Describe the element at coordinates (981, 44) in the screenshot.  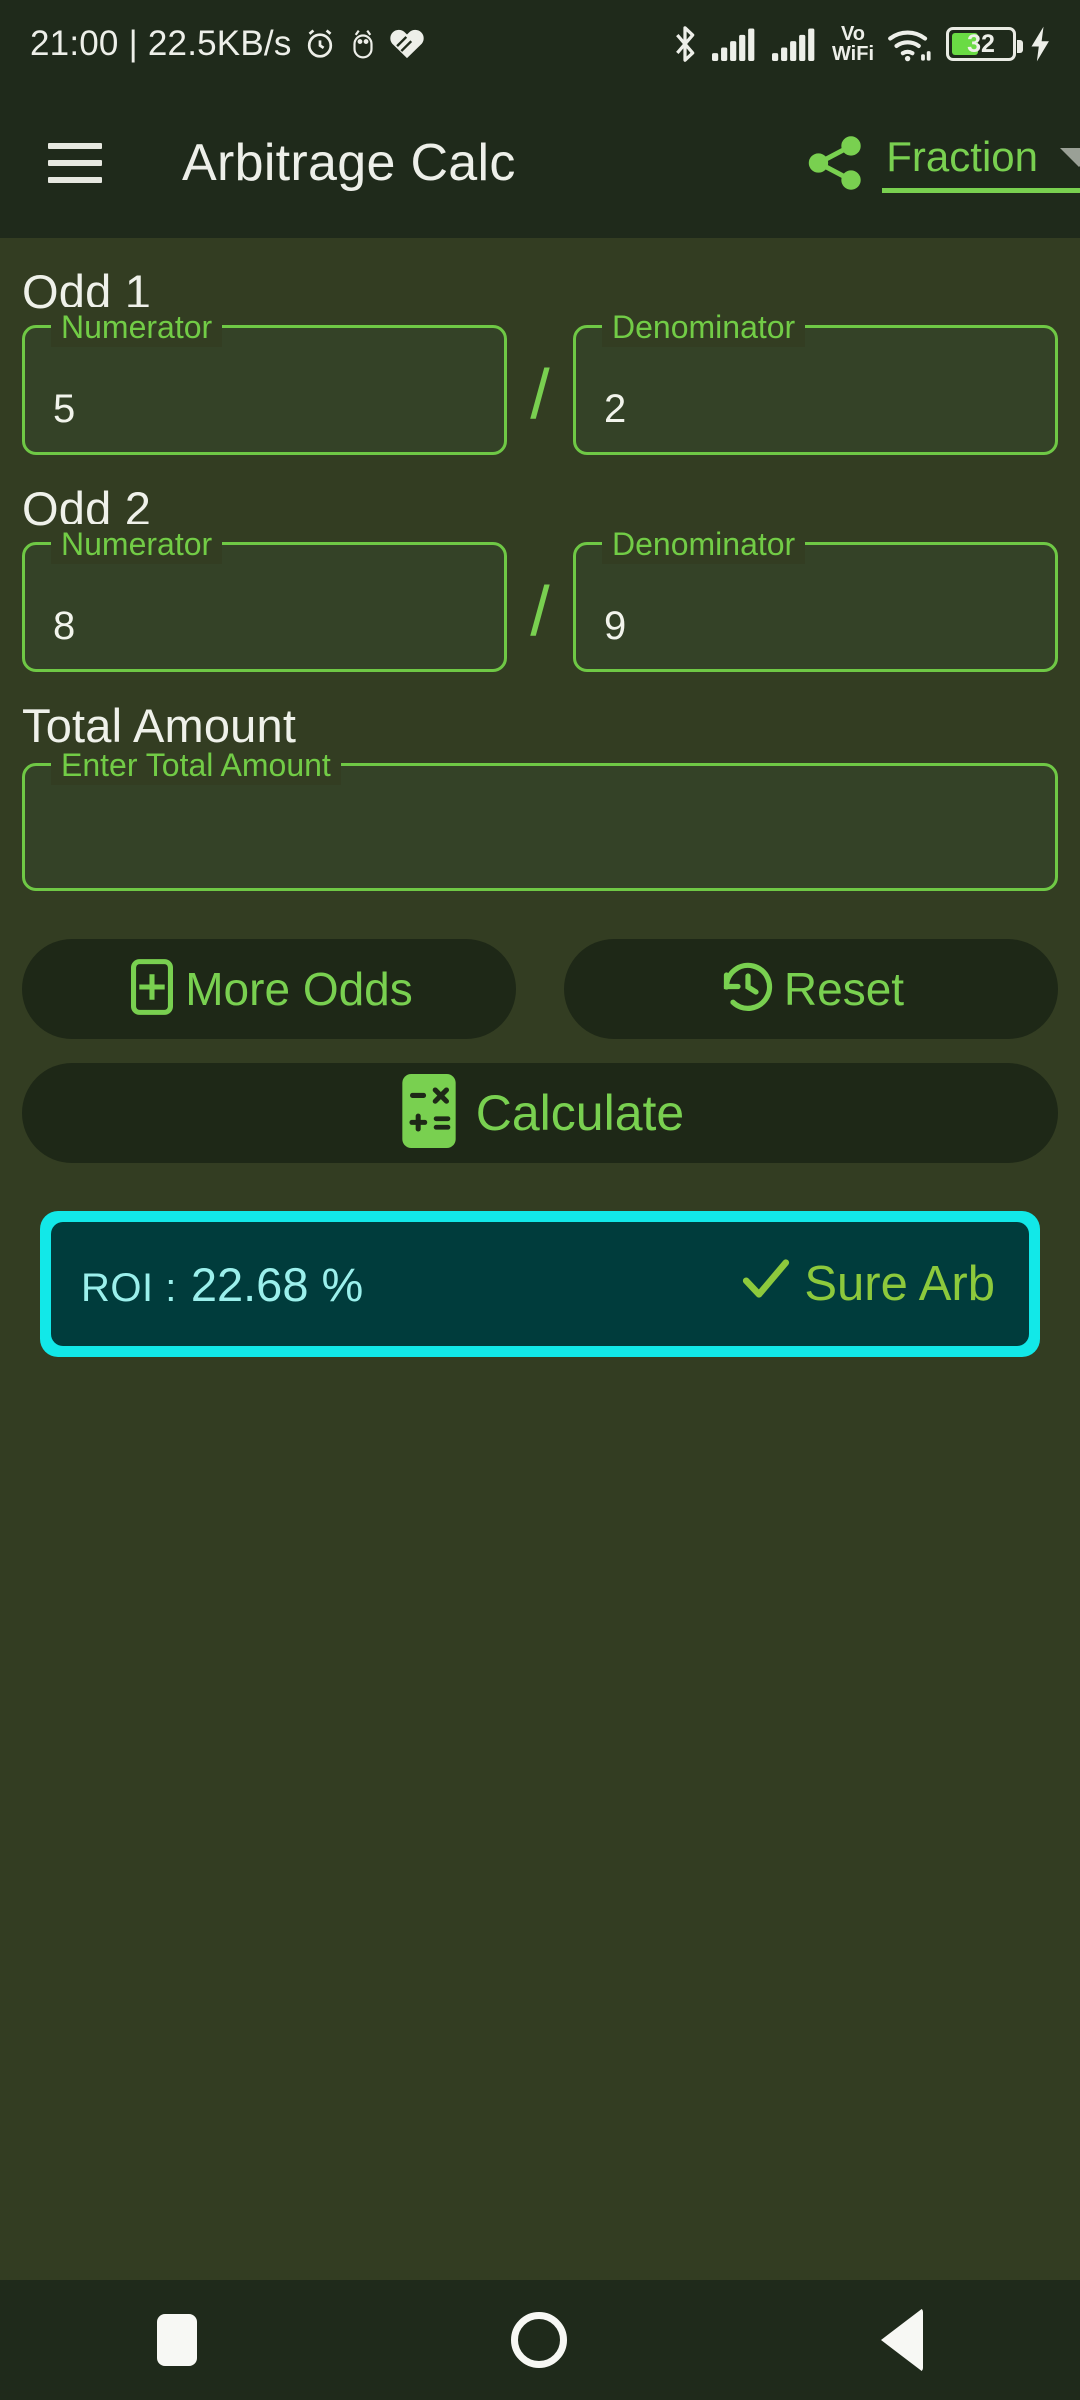
I see `battery-level: 32` at that location.